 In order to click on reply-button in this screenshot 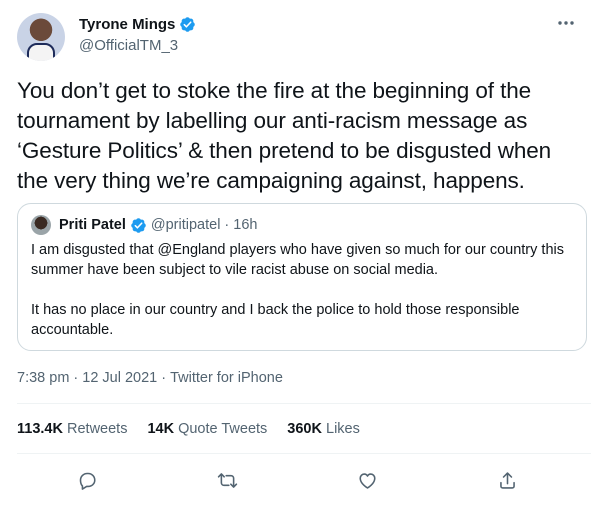, I will do `click(87, 480)`.